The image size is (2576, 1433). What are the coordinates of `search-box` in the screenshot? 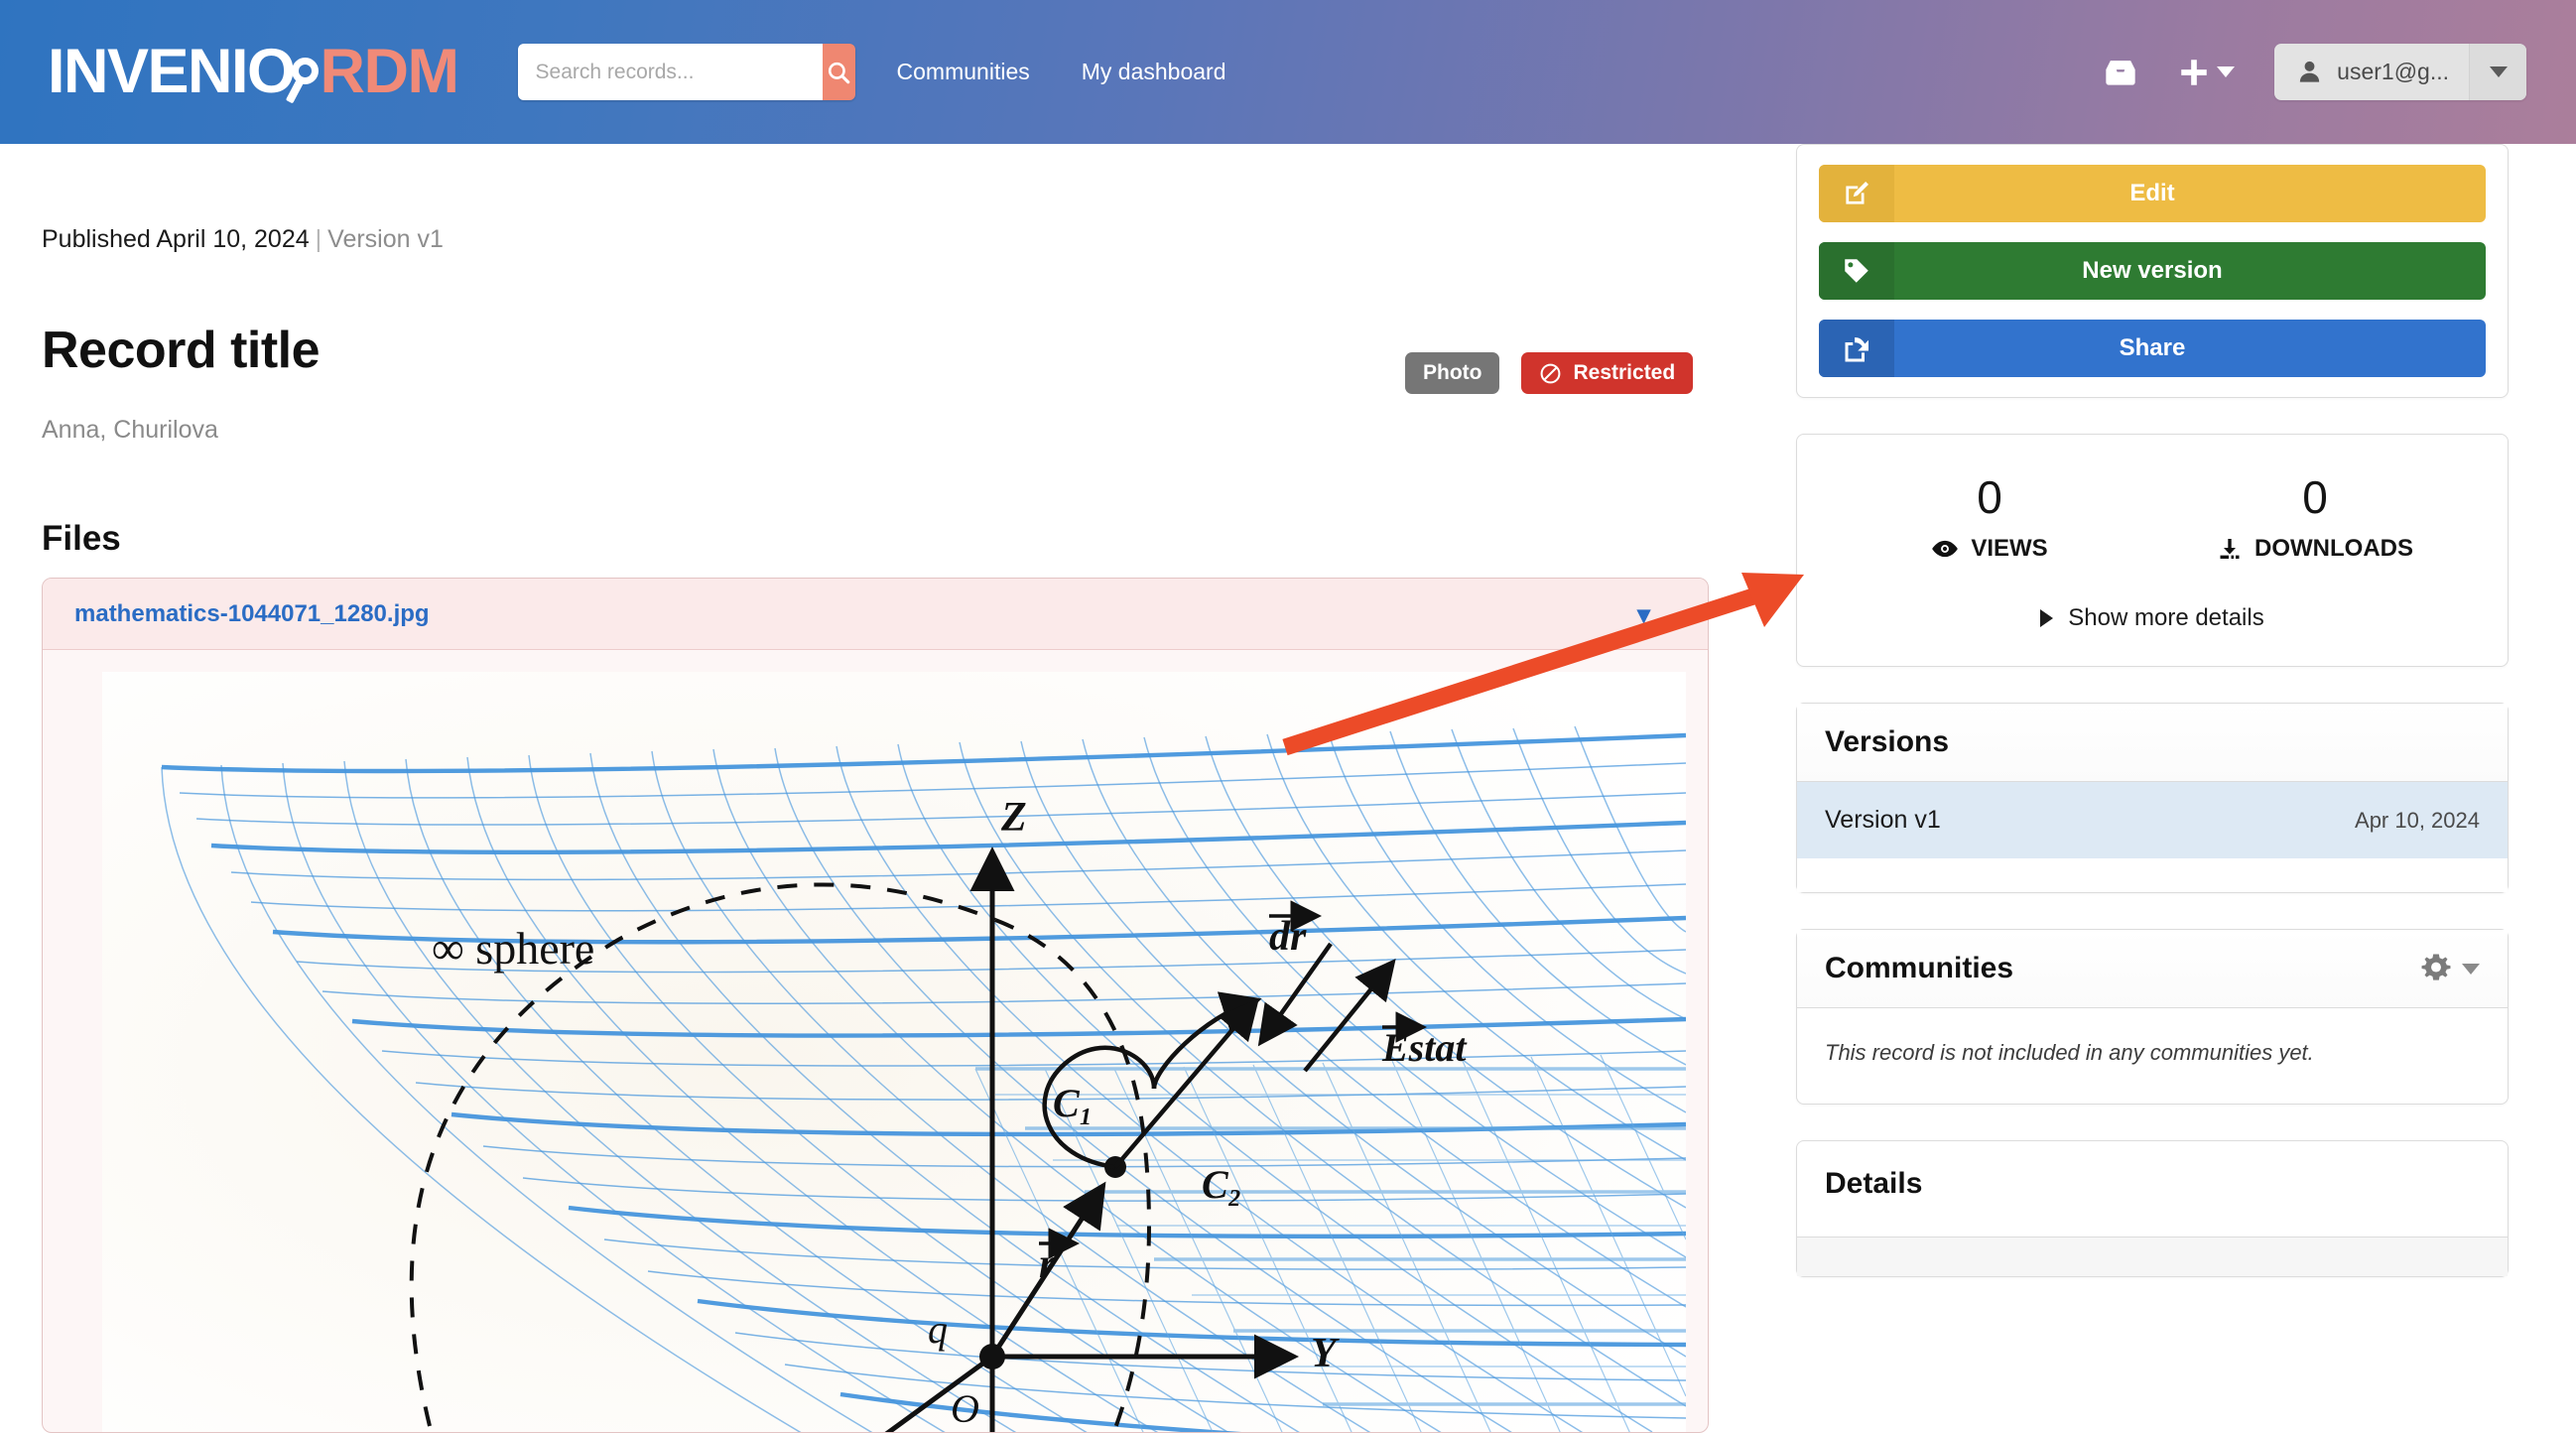 It's located at (686, 72).